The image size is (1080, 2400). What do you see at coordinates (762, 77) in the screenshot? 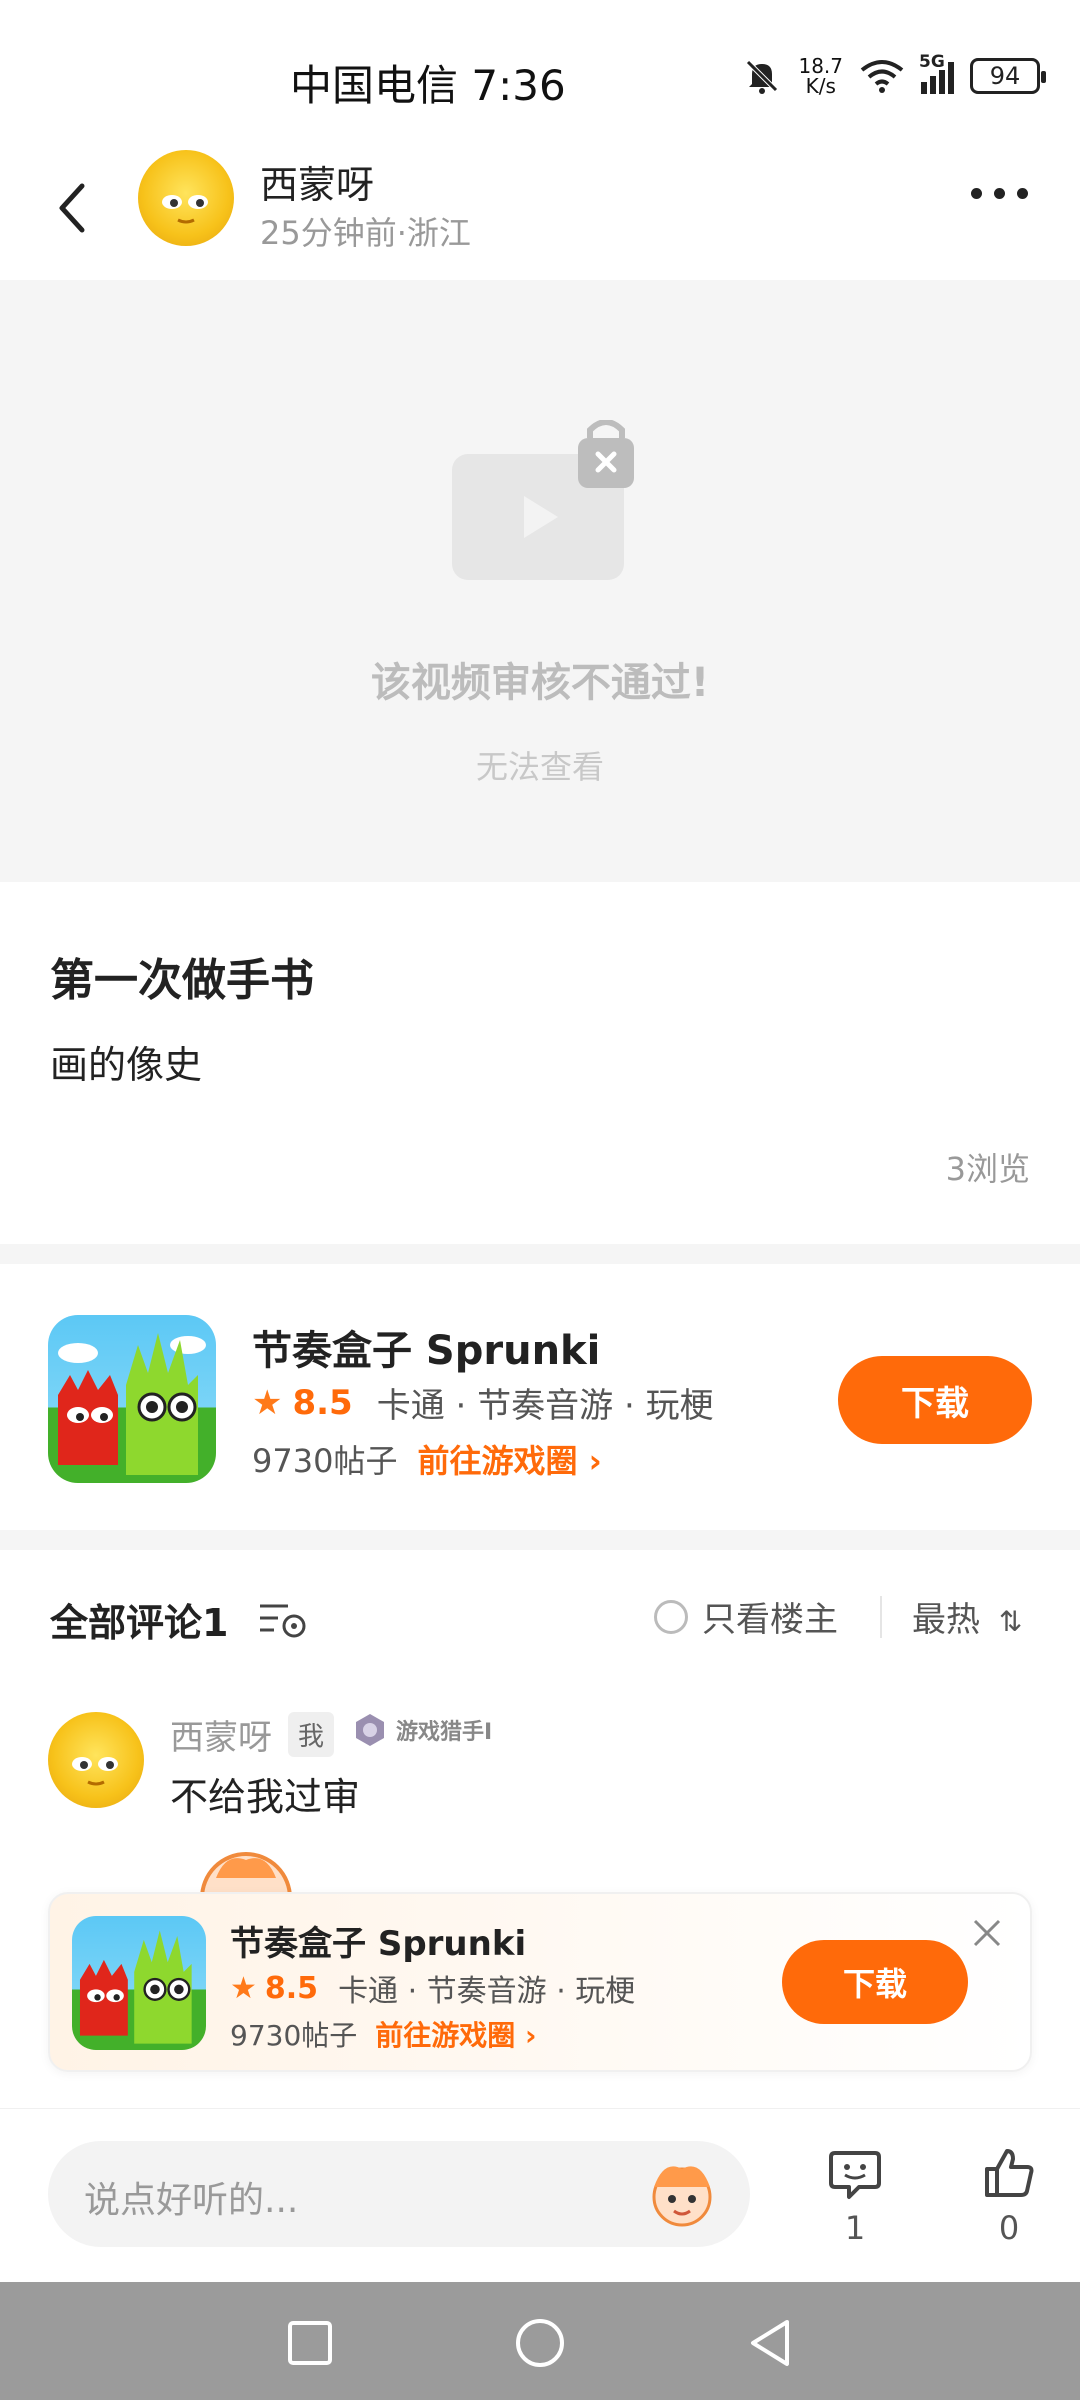
I see `mute-bell-icon` at bounding box center [762, 77].